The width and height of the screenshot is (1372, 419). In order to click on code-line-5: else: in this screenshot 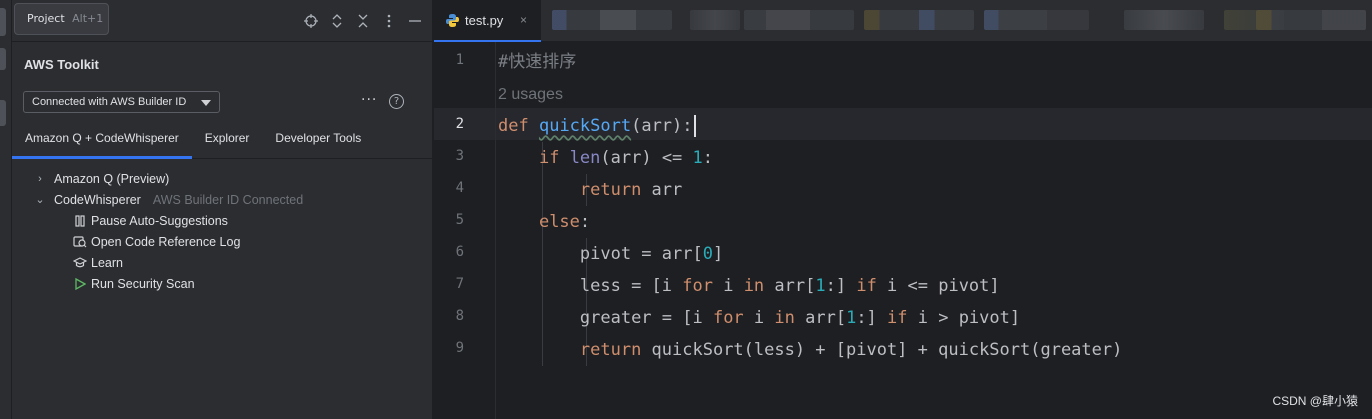, I will do `click(544, 222)`.